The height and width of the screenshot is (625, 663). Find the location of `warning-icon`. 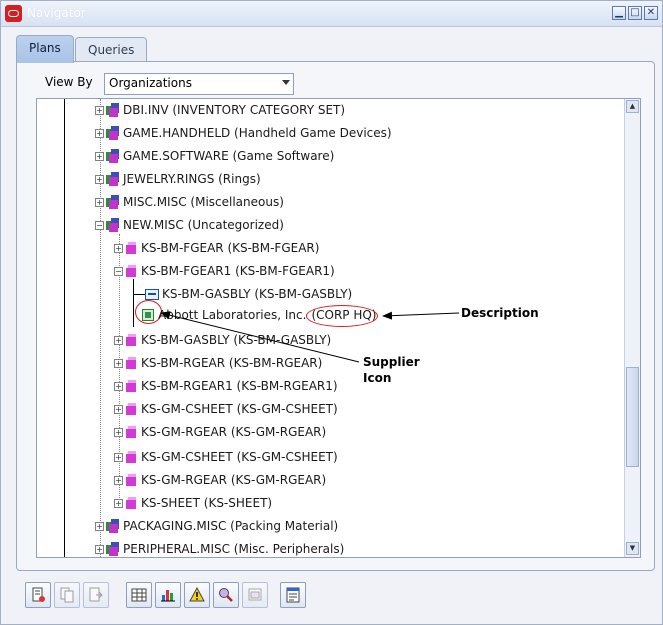

warning-icon is located at coordinates (197, 595).